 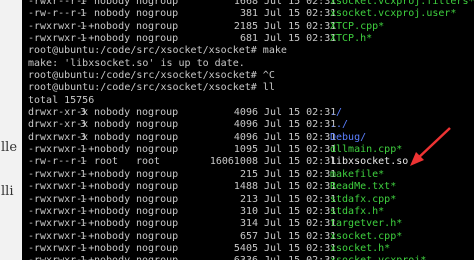 What do you see at coordinates (351, 39) in the screenshot?
I see `file-name: XTCP.h*` at bounding box center [351, 39].